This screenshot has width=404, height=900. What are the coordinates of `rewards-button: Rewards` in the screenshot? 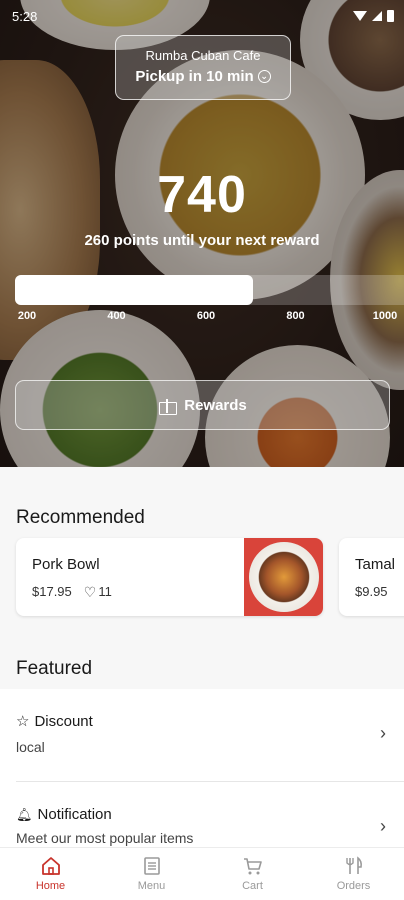 It's located at (202, 405).